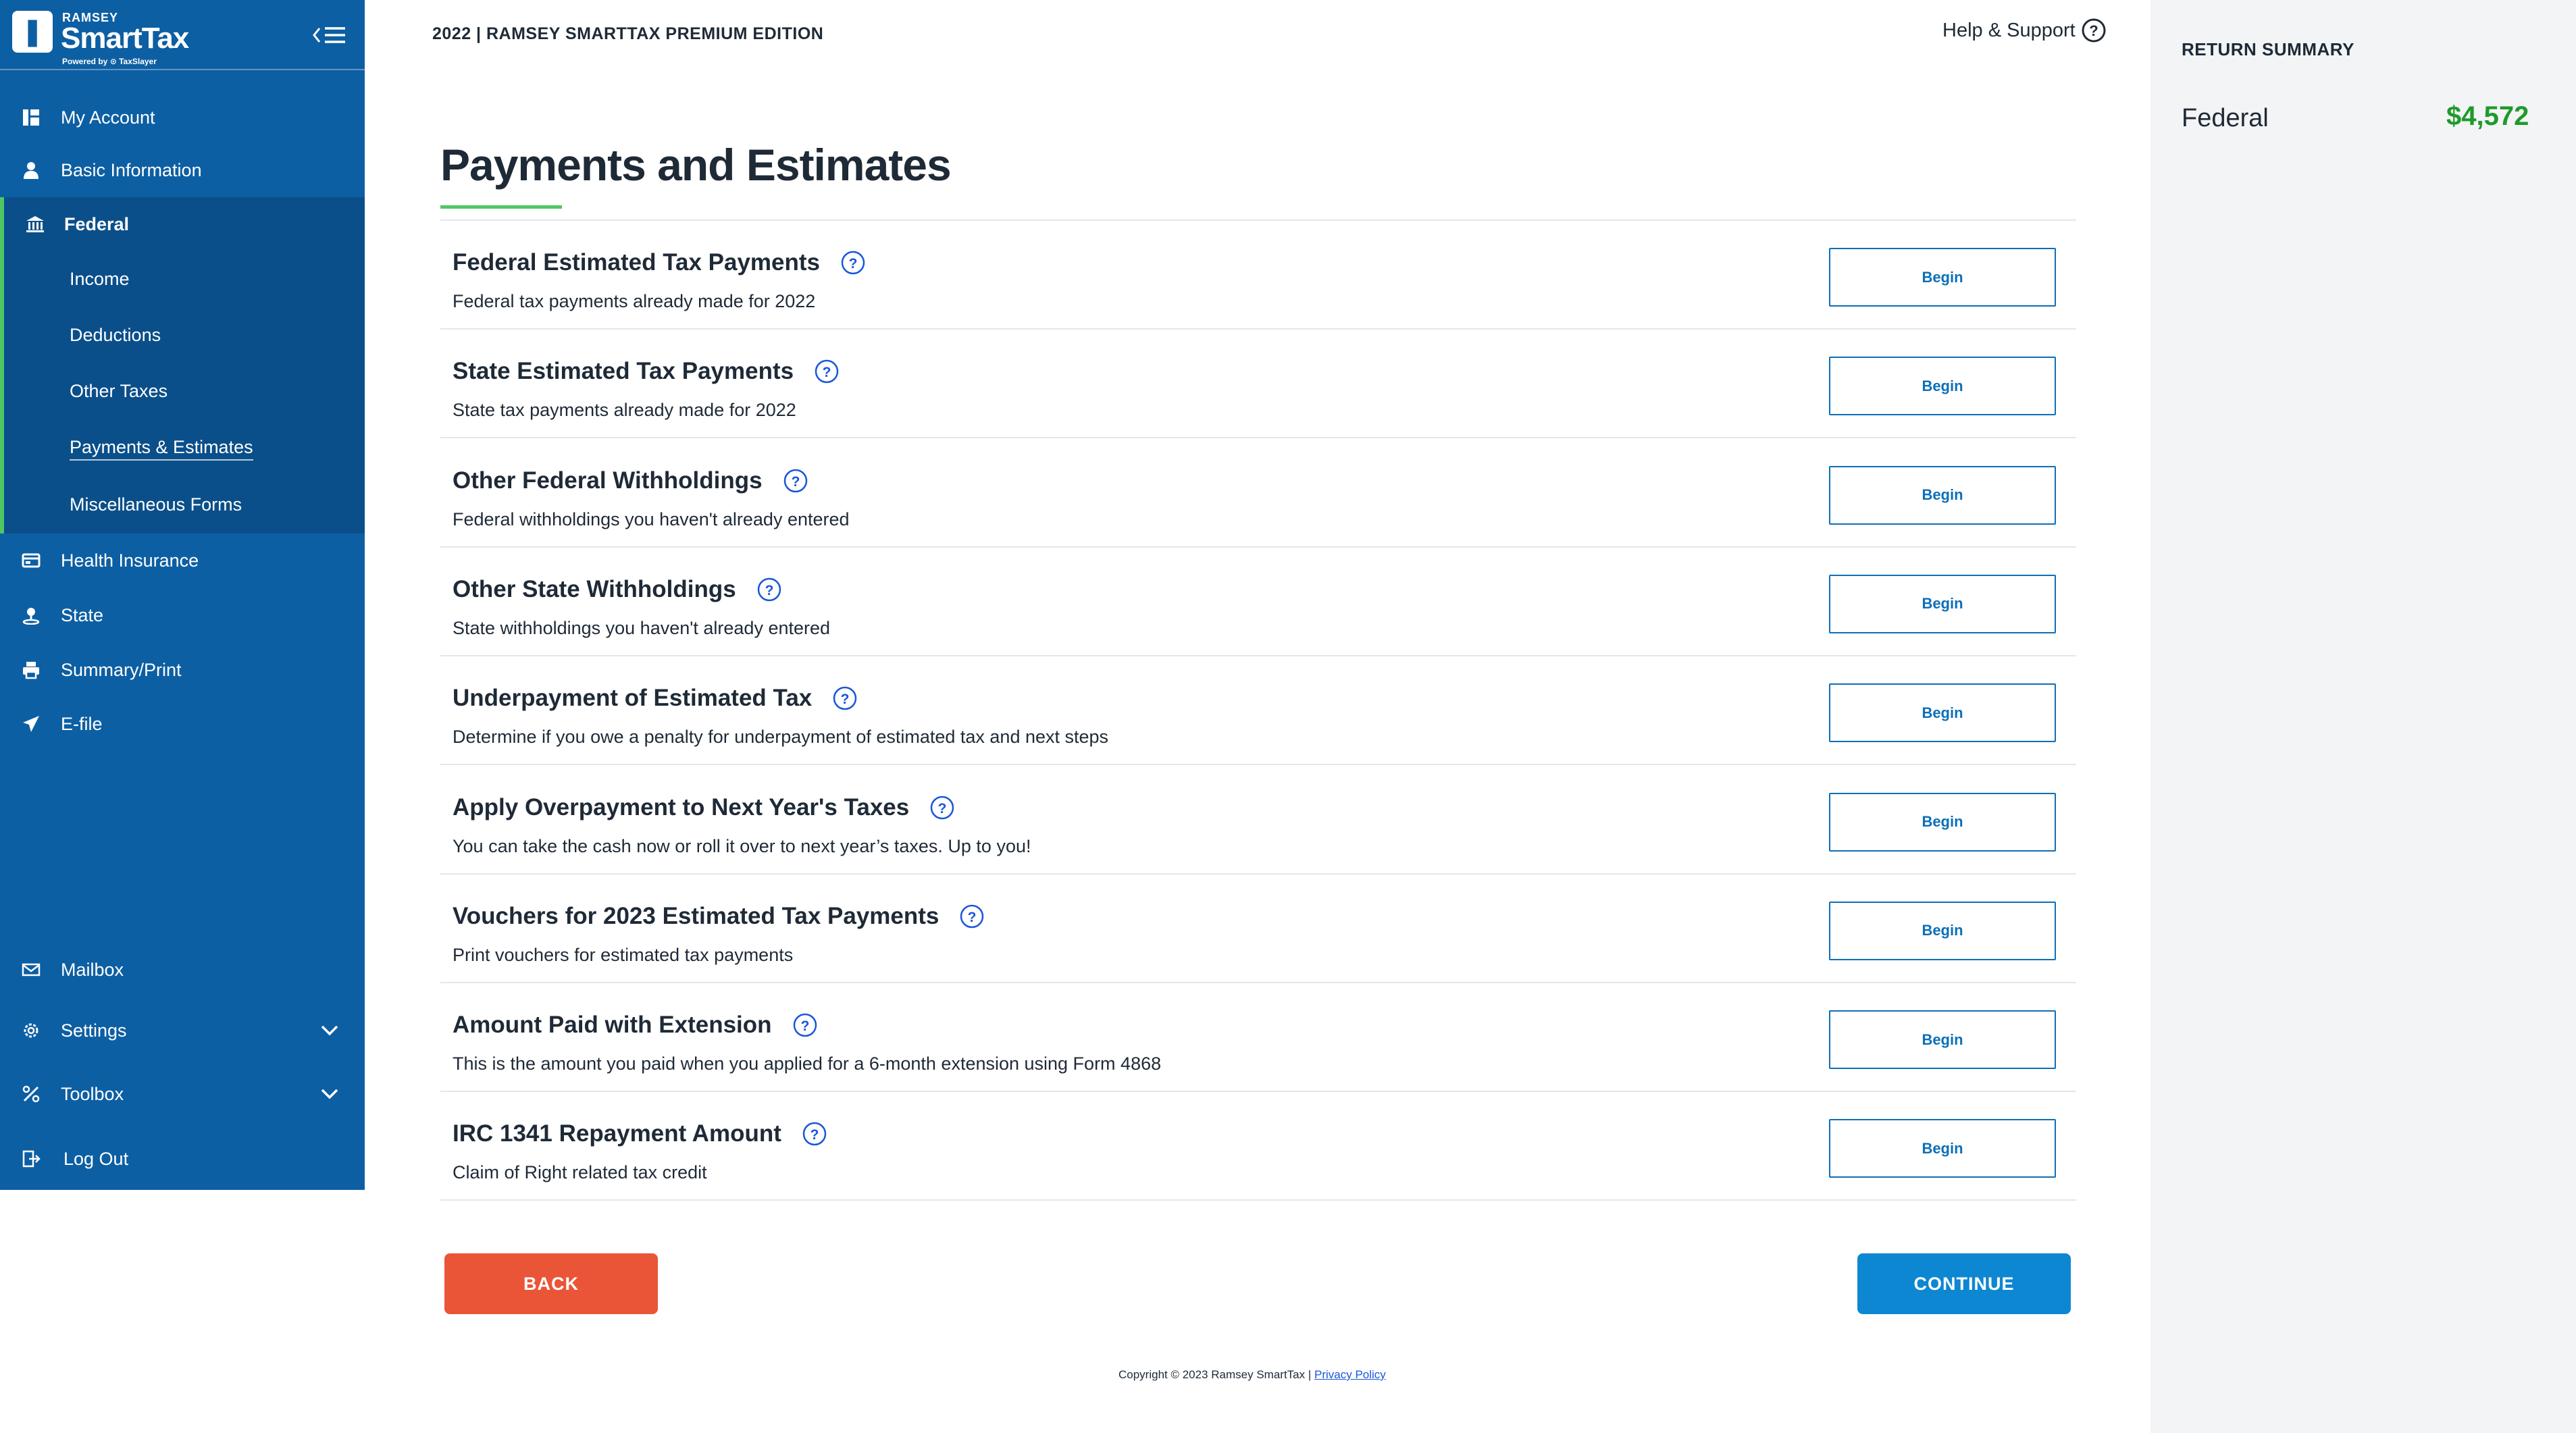 This screenshot has height=1433, width=2576. Describe the element at coordinates (31, 170) in the screenshot. I see `person-icon` at that location.